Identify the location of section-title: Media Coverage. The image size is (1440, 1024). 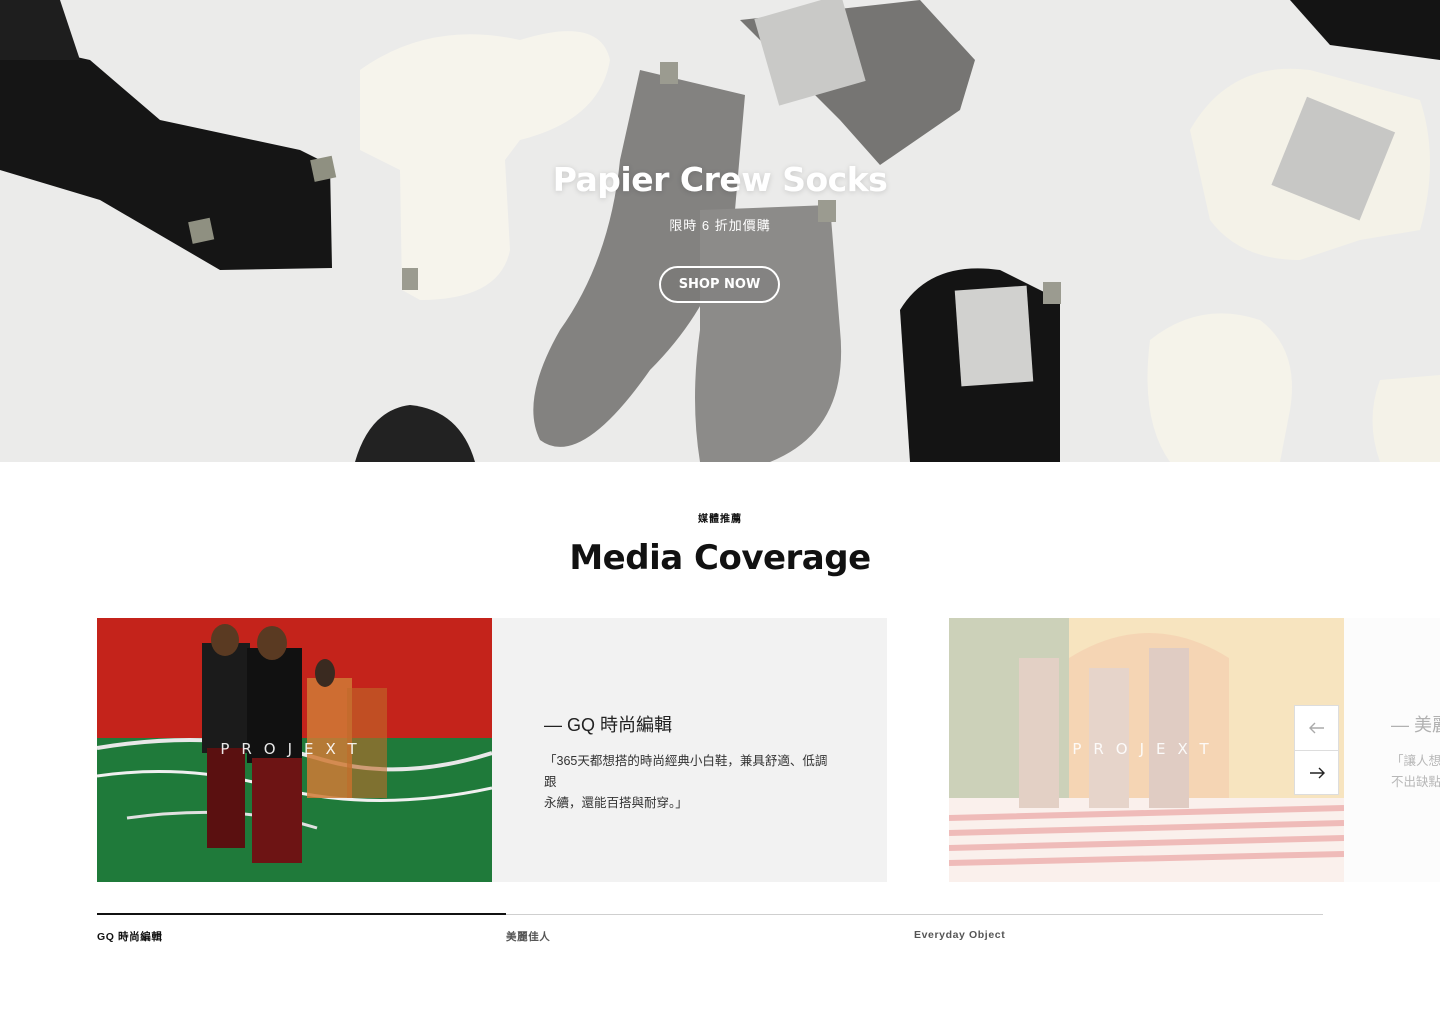
(720, 558).